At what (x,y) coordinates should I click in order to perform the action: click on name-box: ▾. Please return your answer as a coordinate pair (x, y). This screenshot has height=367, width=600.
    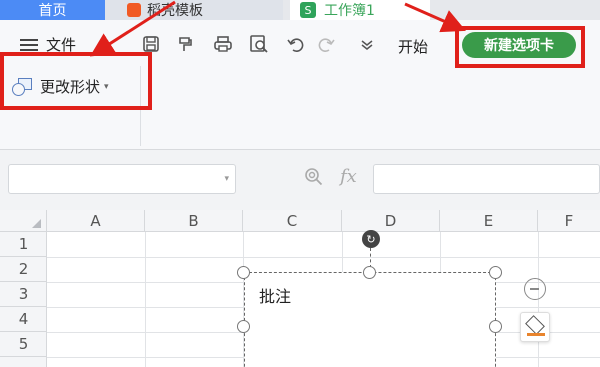
    Looking at the image, I should click on (122, 179).